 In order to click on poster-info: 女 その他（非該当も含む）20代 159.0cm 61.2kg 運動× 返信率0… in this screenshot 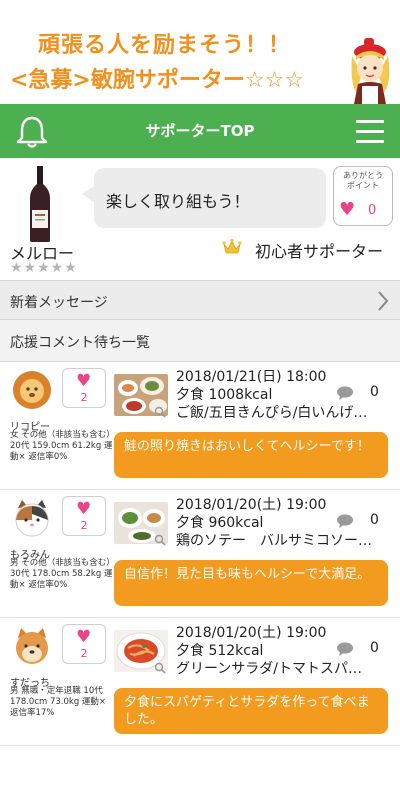, I will do `click(61, 446)`.